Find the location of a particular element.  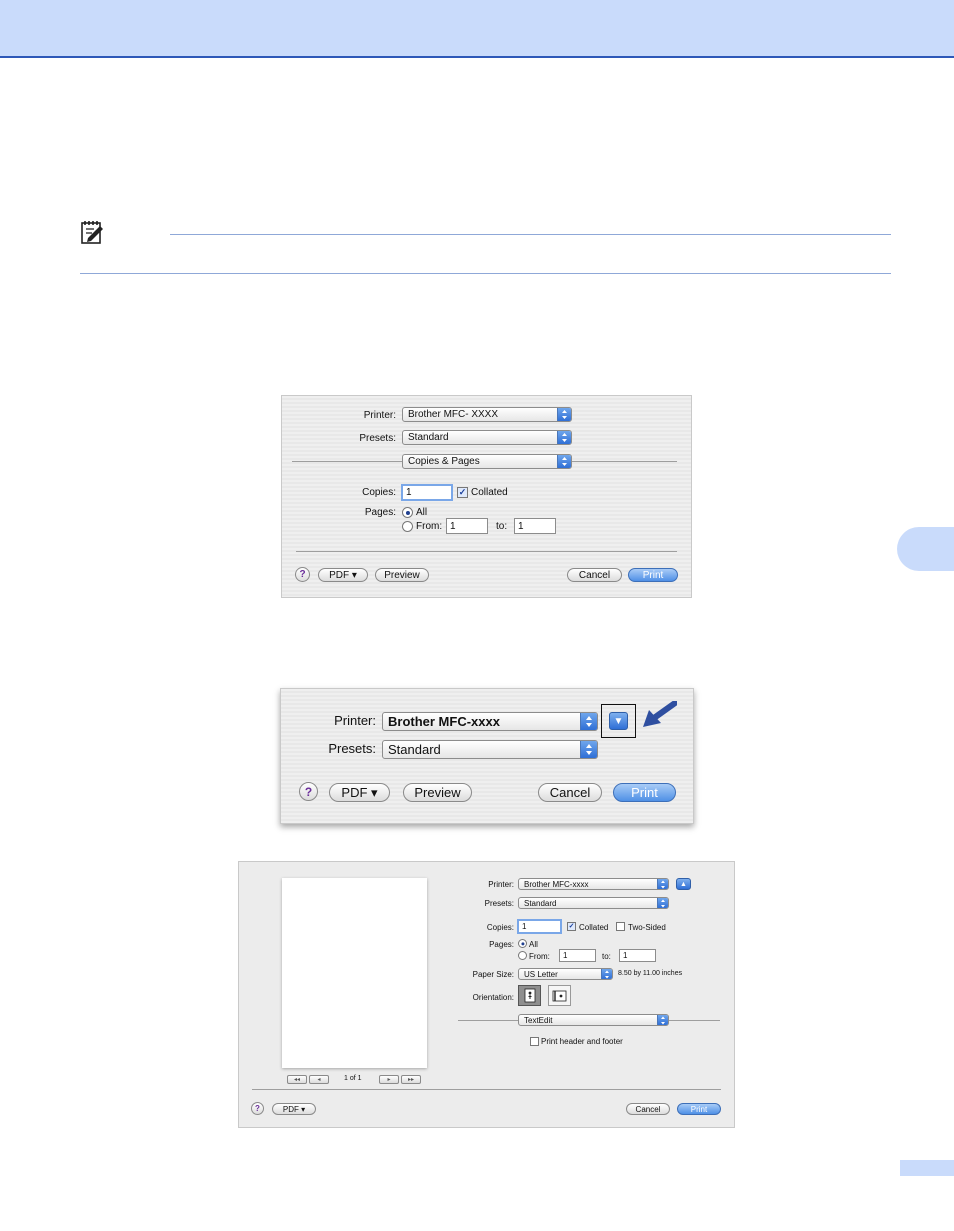

page-indicator: 1 of 1 is located at coordinates (353, 1078).